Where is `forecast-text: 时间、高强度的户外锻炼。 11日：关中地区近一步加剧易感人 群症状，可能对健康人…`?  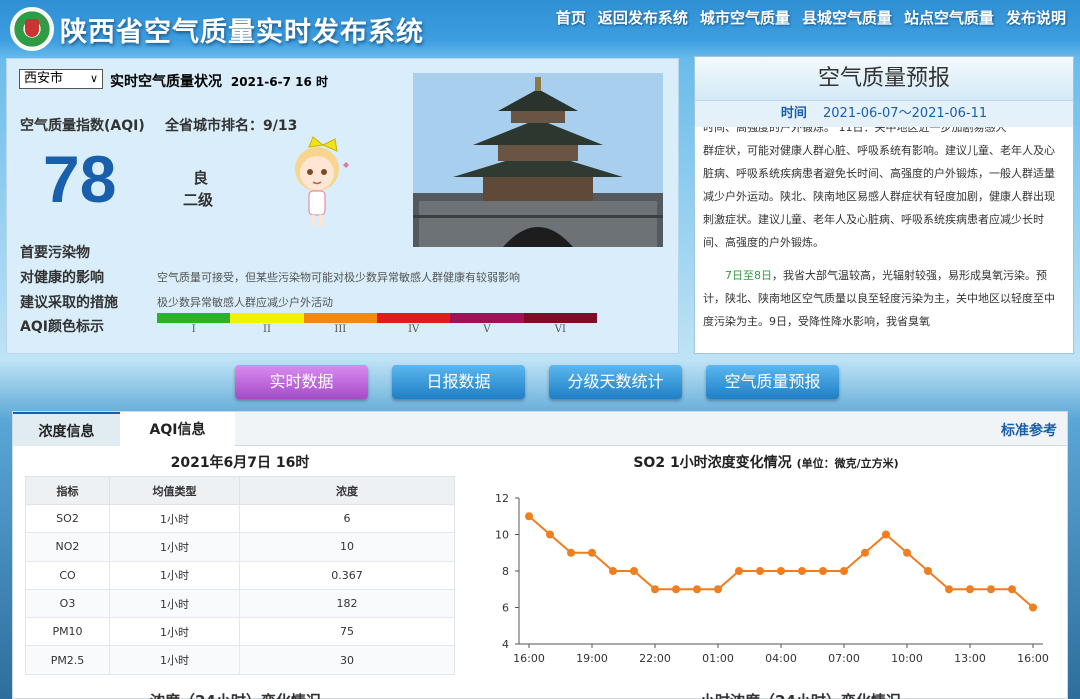
forecast-text: 时间、高强度的户外锻炼。 11日：关中地区近一步加剧易感人 群症状，可能对健康人… is located at coordinates (884, 240).